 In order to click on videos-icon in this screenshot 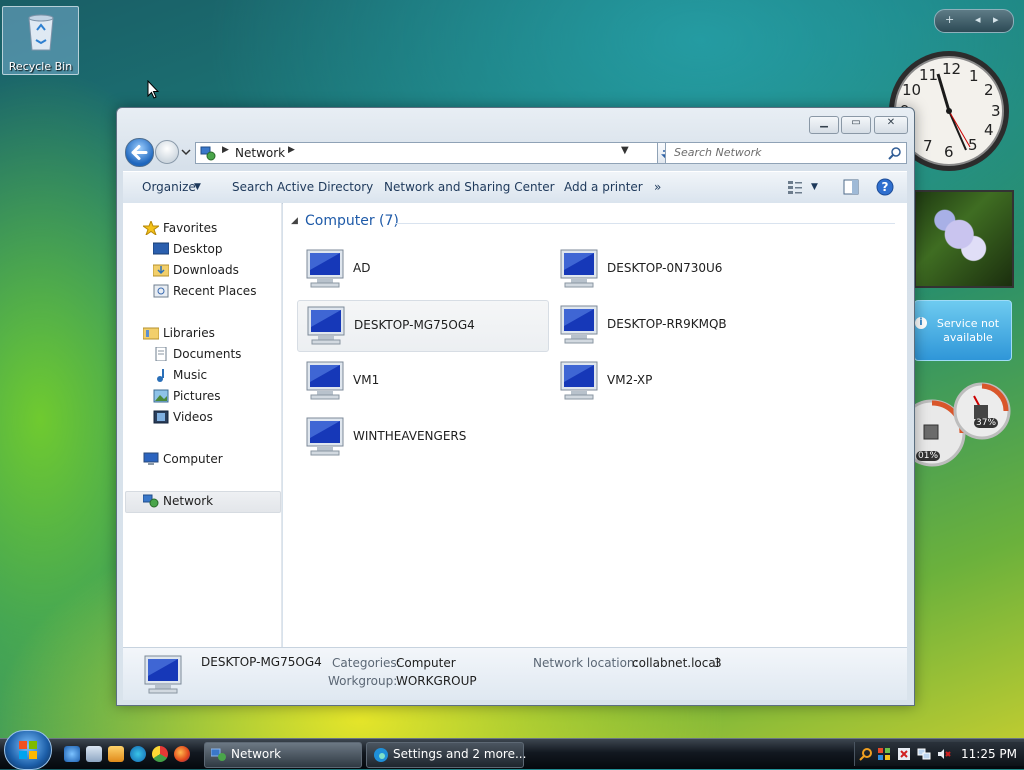, I will do `click(161, 417)`.